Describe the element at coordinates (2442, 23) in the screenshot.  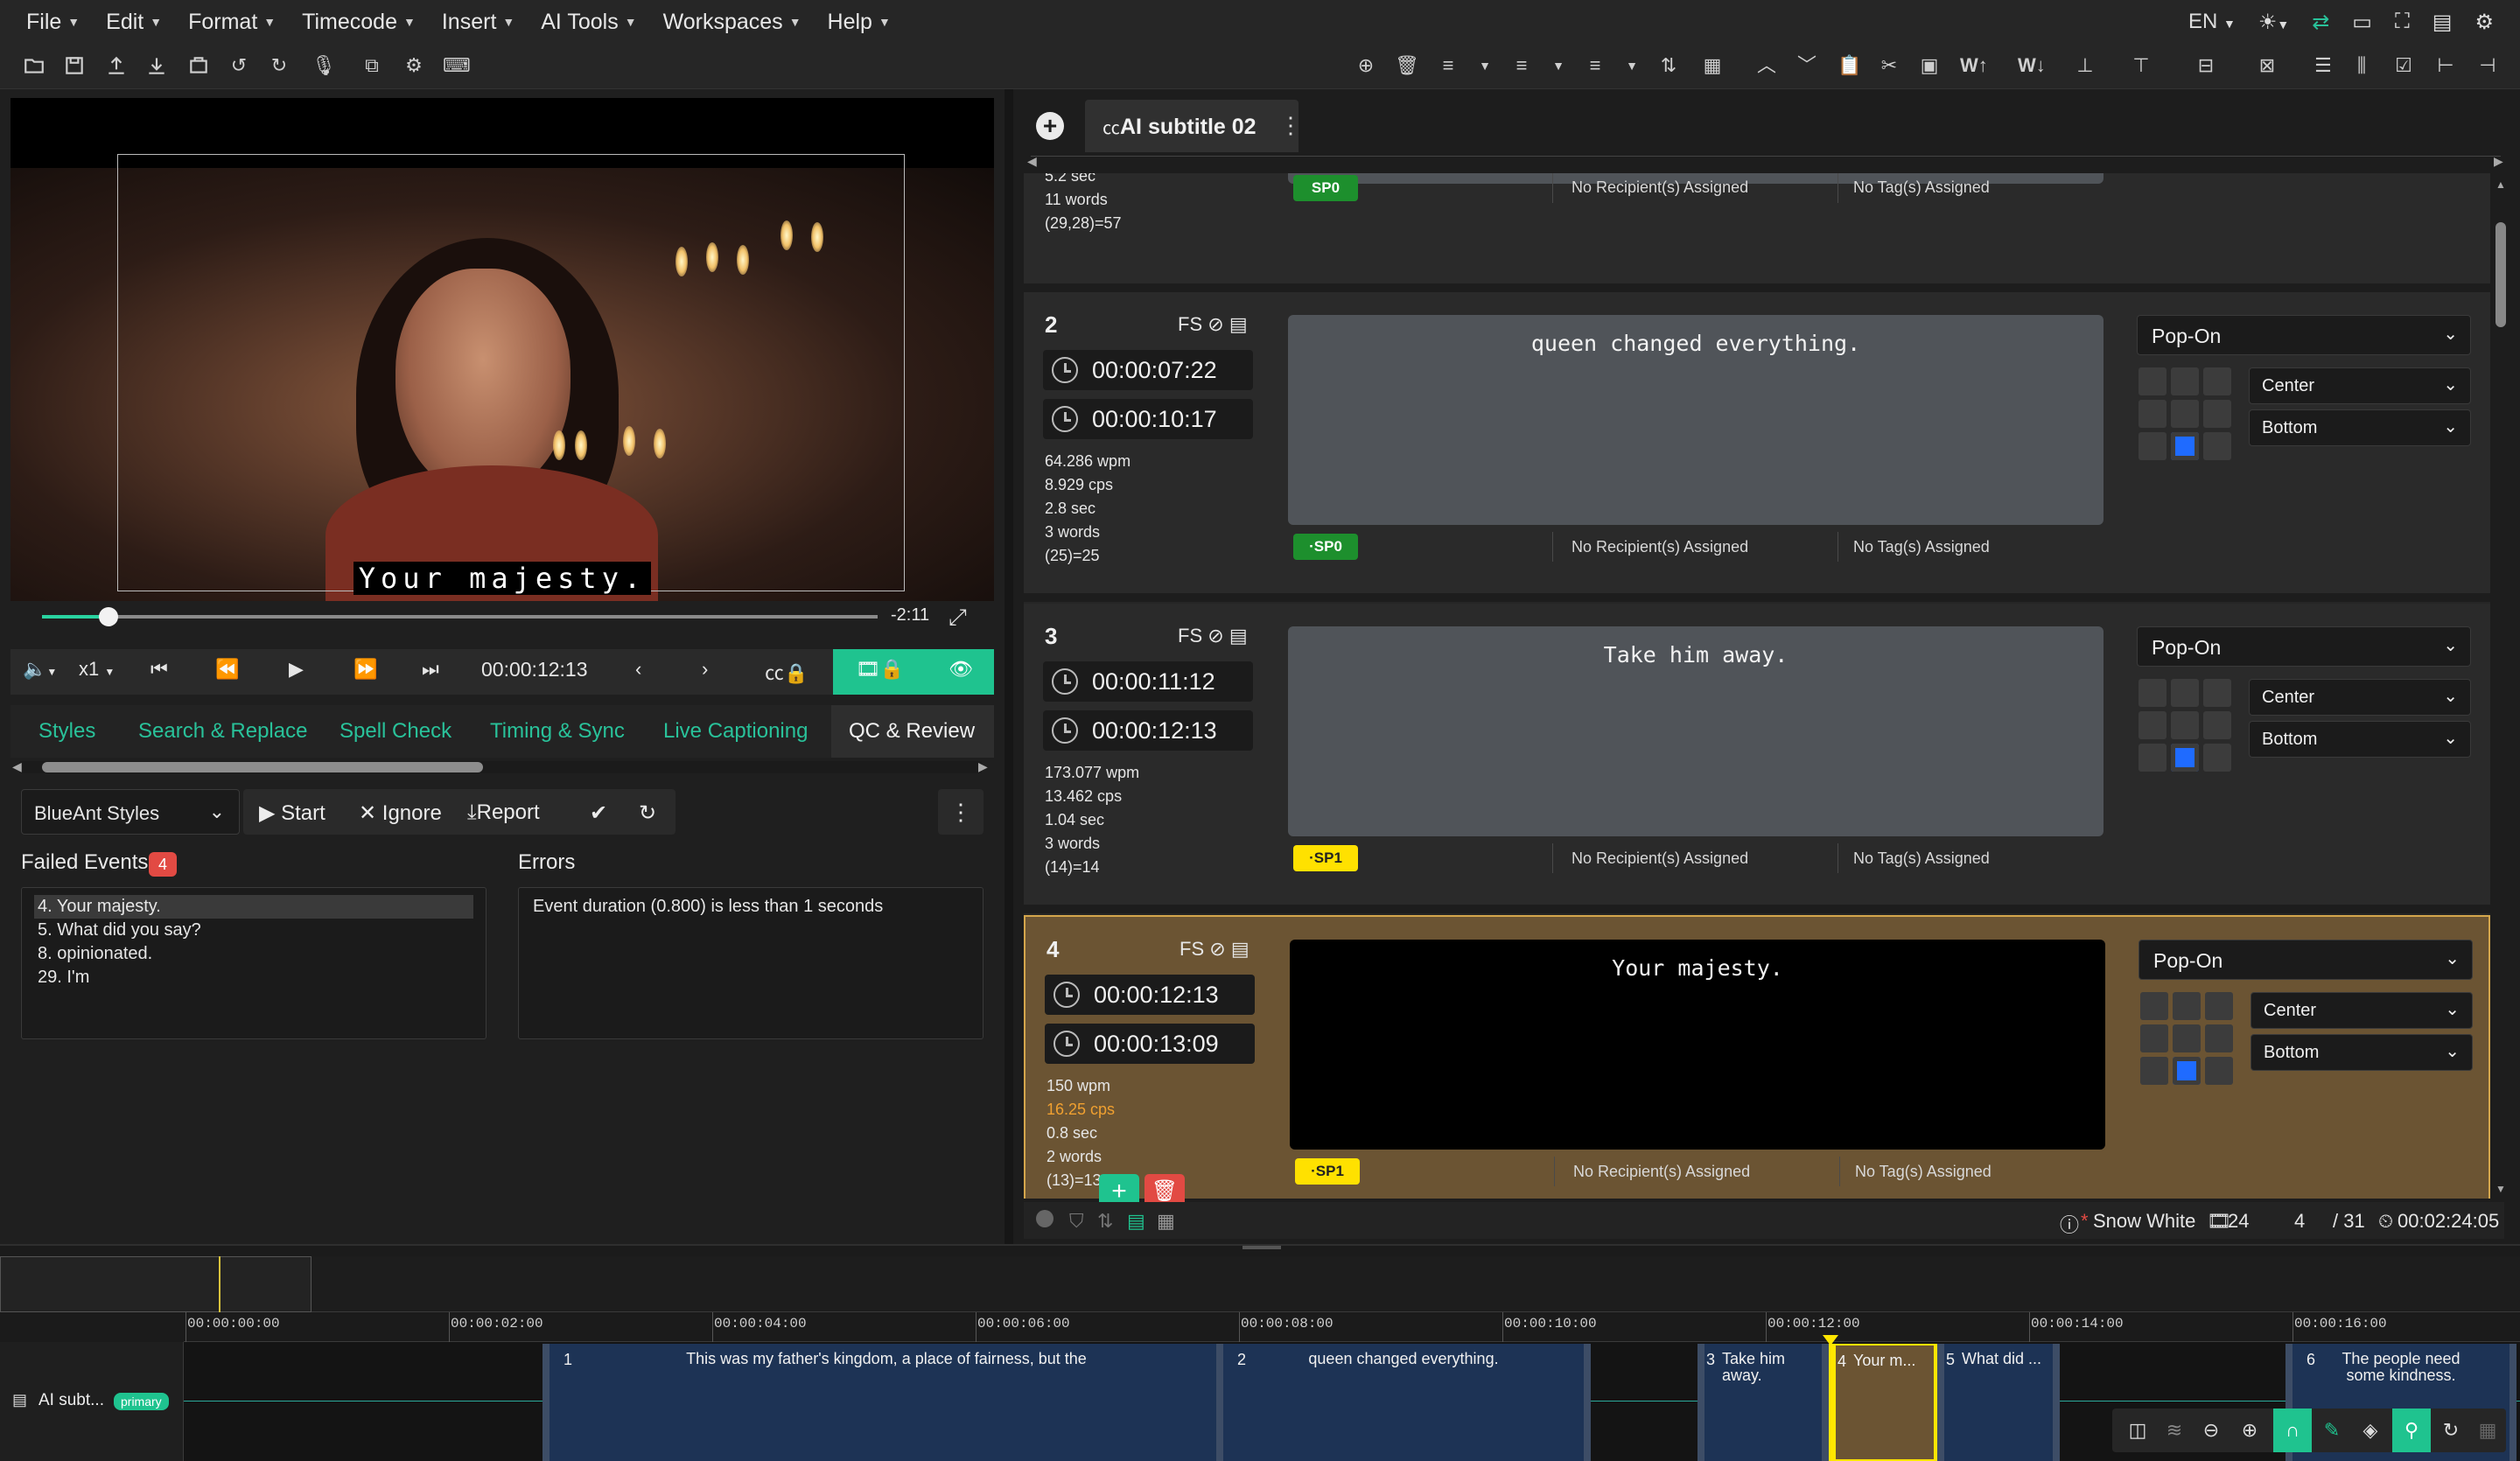
I see `notes-icon: ▤` at that location.